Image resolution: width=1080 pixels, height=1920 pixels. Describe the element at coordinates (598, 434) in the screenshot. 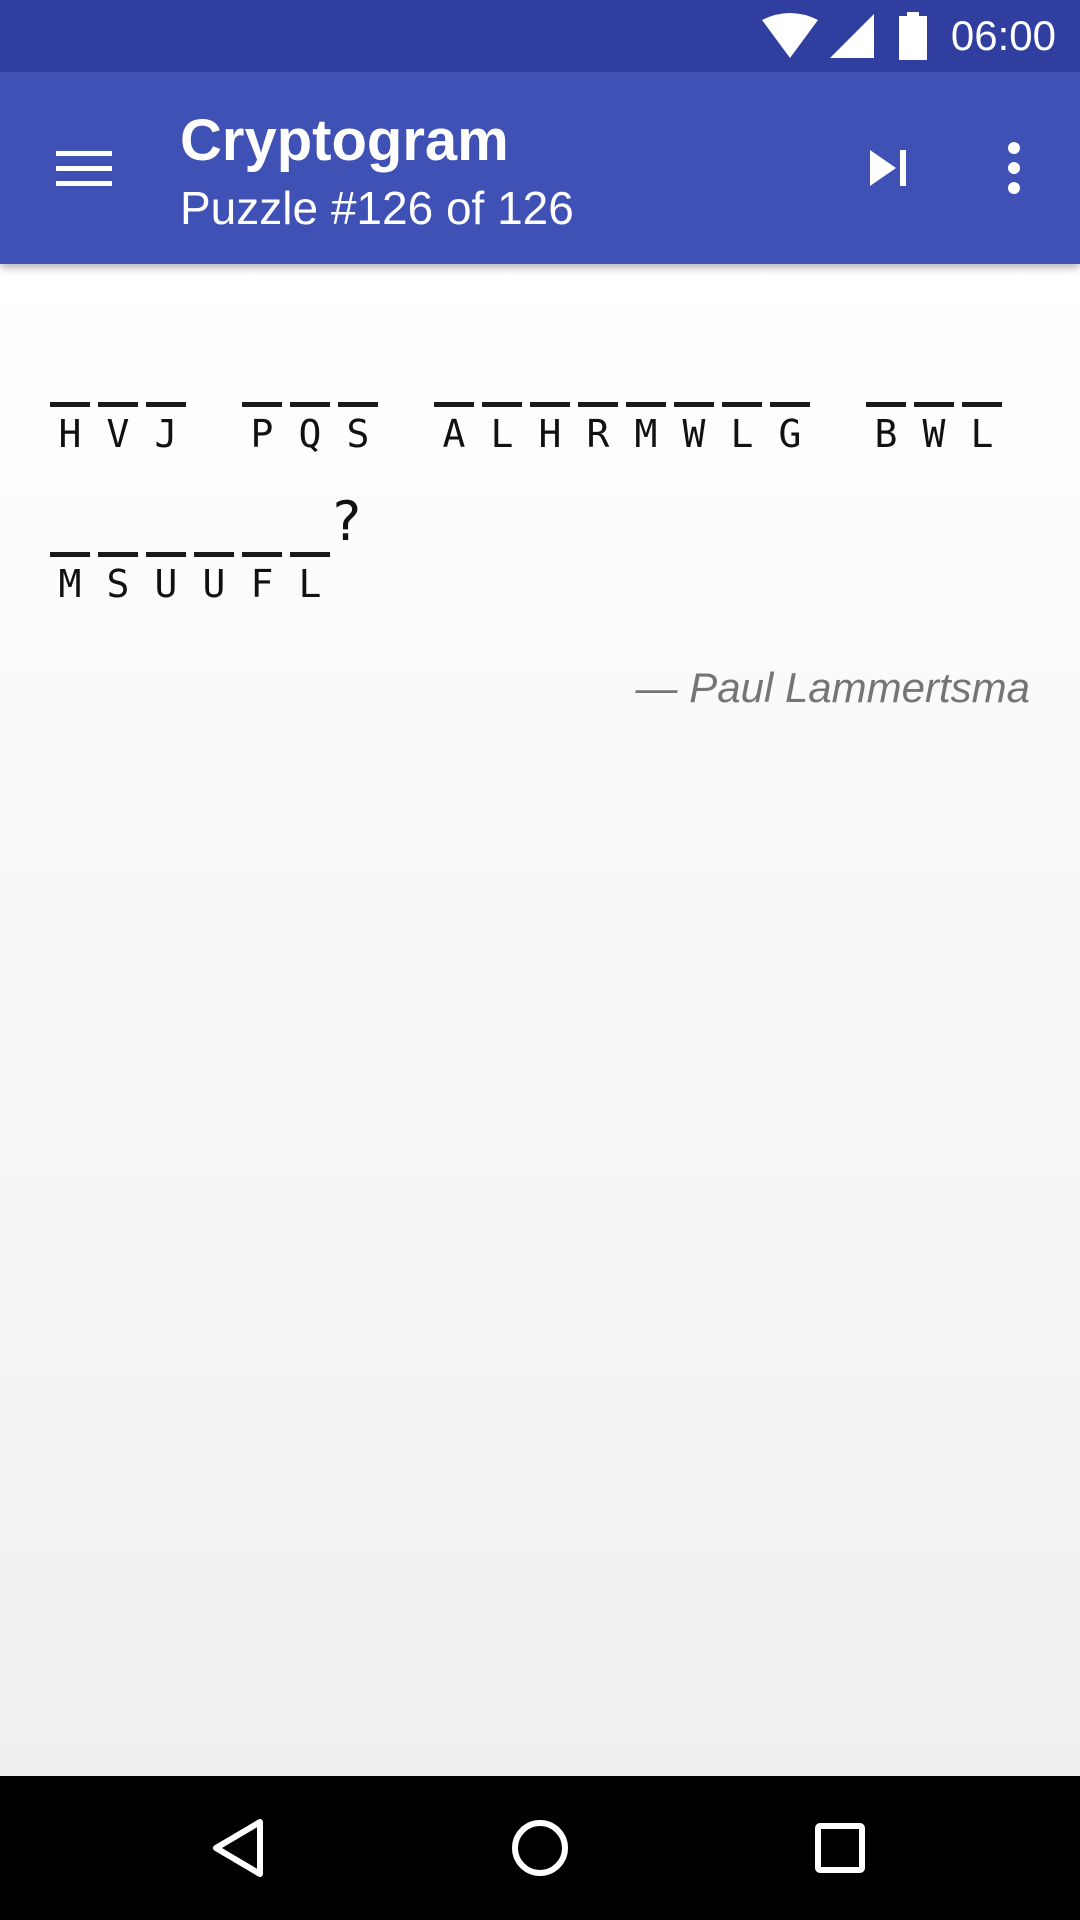

I see `cipher-letter: R` at that location.